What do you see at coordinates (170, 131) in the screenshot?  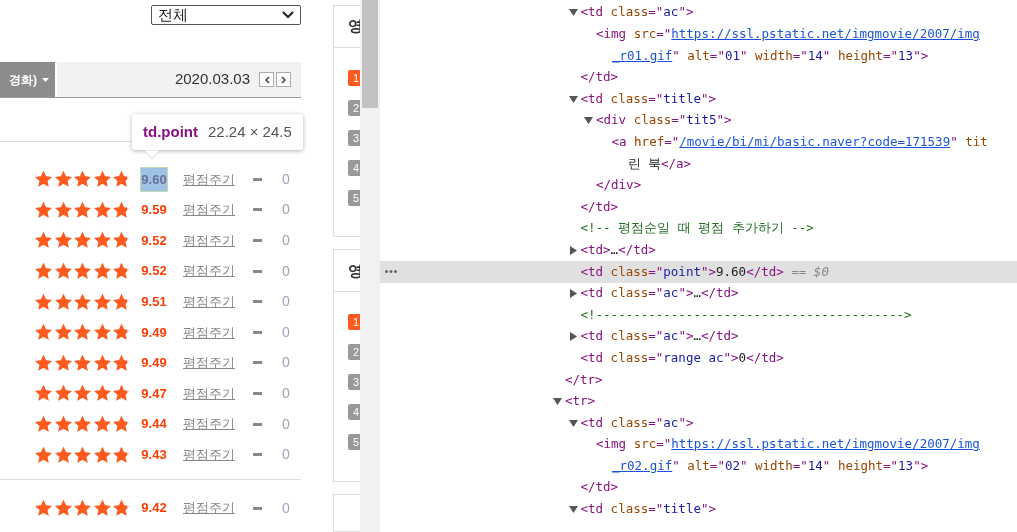 I see `tooltip-selector: td.point` at bounding box center [170, 131].